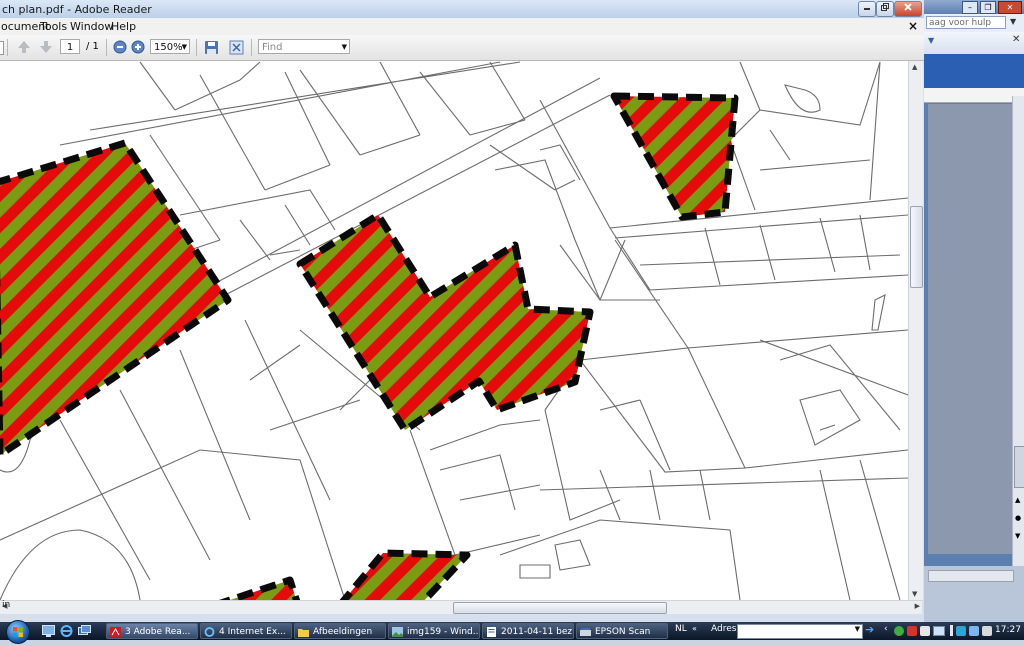 The image size is (1024, 646). What do you see at coordinates (462, 9) in the screenshot?
I see `title-bar: ch plan.pdf - Adobe Reader` at bounding box center [462, 9].